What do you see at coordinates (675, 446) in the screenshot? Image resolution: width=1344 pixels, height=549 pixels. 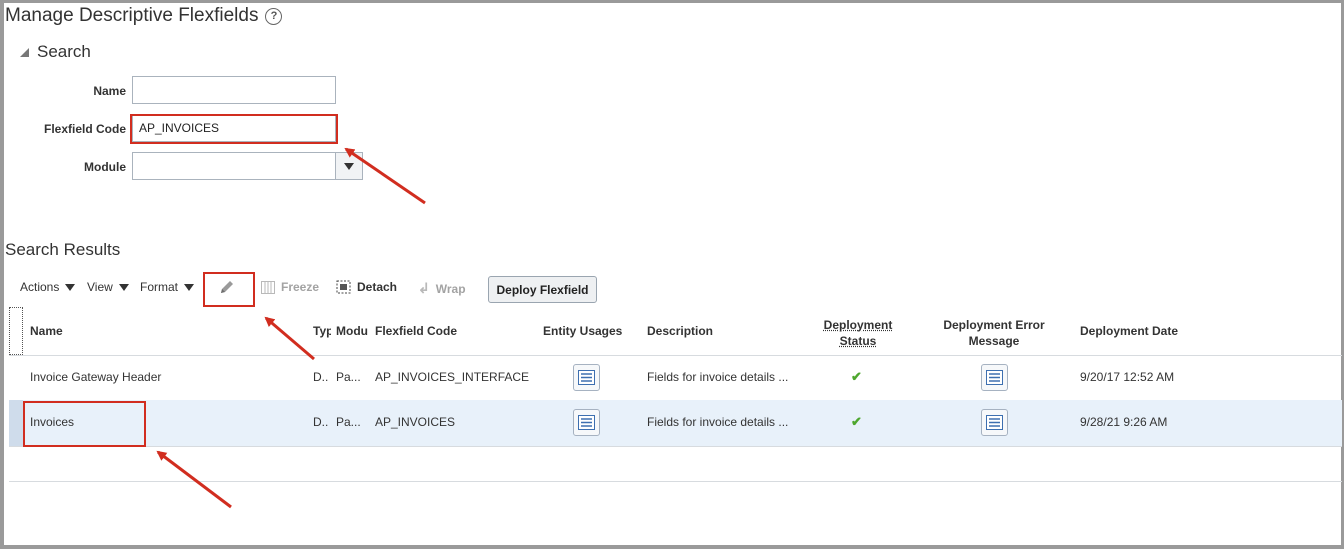 I see `row-divider` at bounding box center [675, 446].